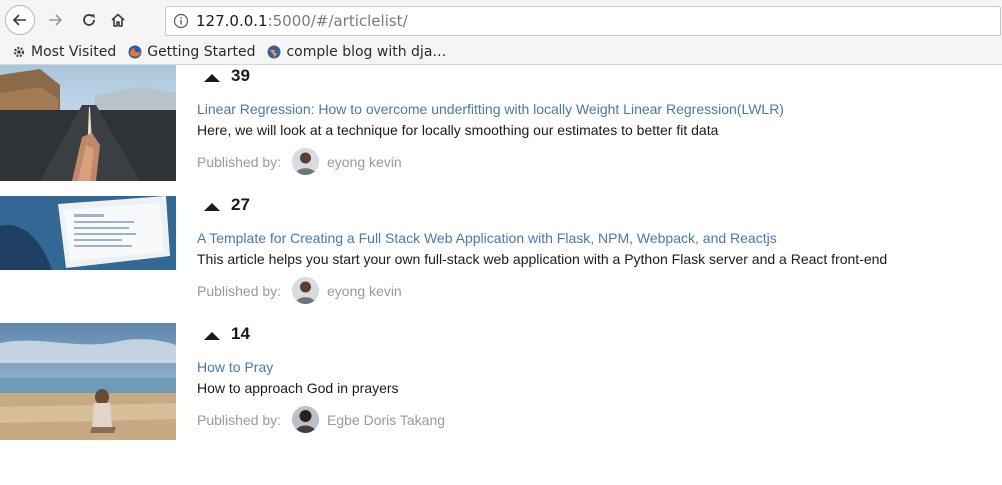 The height and width of the screenshot is (485, 1002). What do you see at coordinates (240, 75) in the screenshot?
I see `vote-count: 39` at bounding box center [240, 75].